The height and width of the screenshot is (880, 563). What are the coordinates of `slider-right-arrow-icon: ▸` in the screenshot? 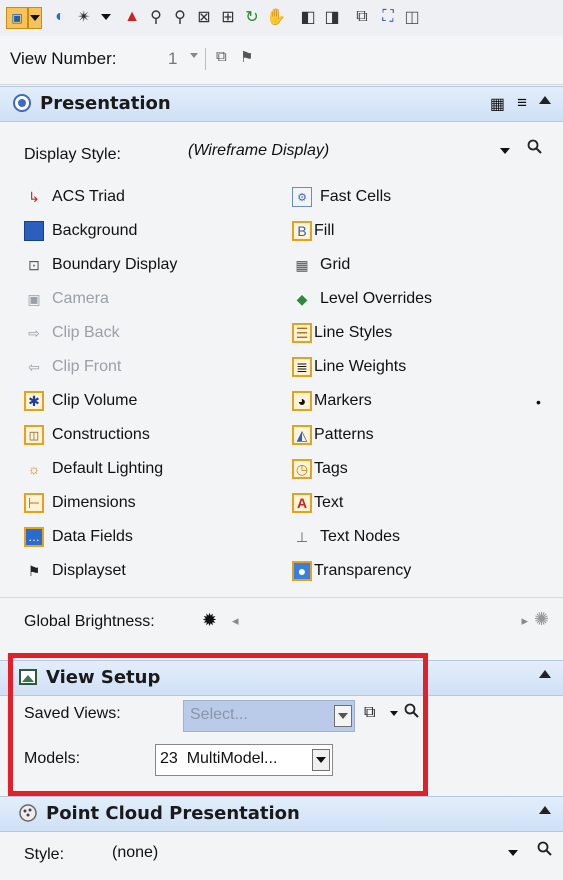 It's located at (524, 621).